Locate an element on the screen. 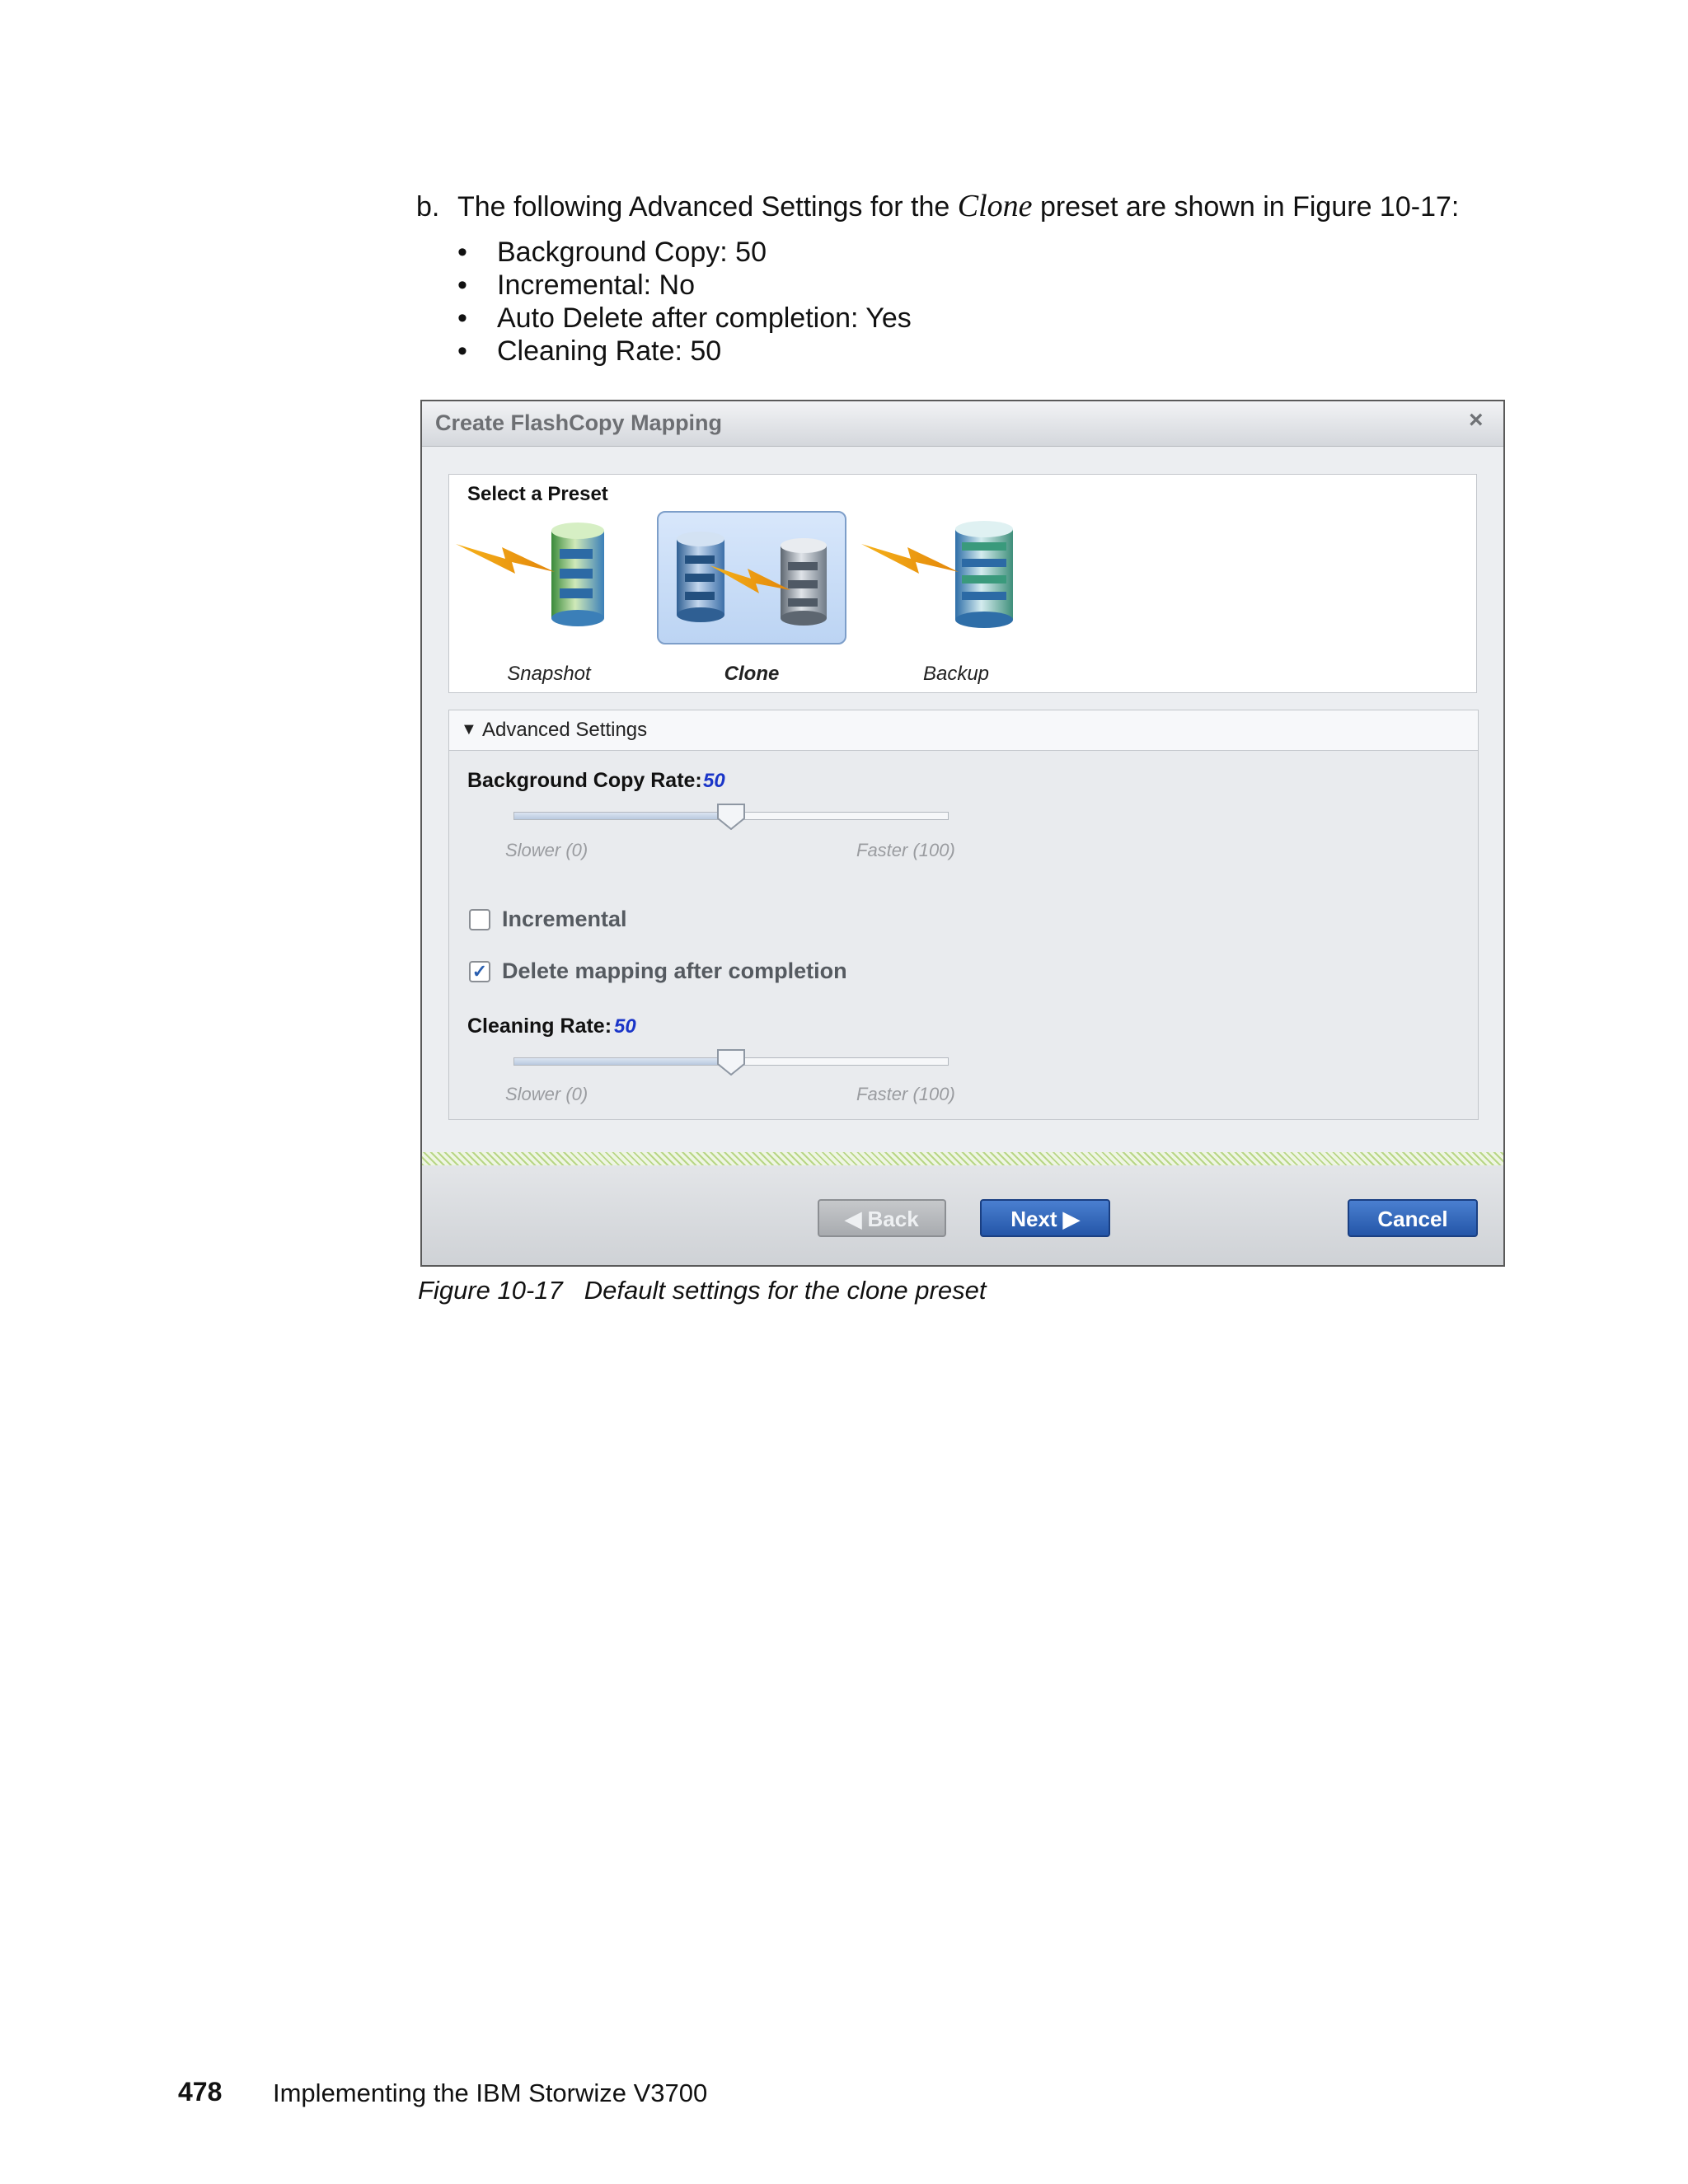 The image size is (1688, 2184). preset-panel: Select a Preset Snapshot Clone Backup is located at coordinates (963, 583).